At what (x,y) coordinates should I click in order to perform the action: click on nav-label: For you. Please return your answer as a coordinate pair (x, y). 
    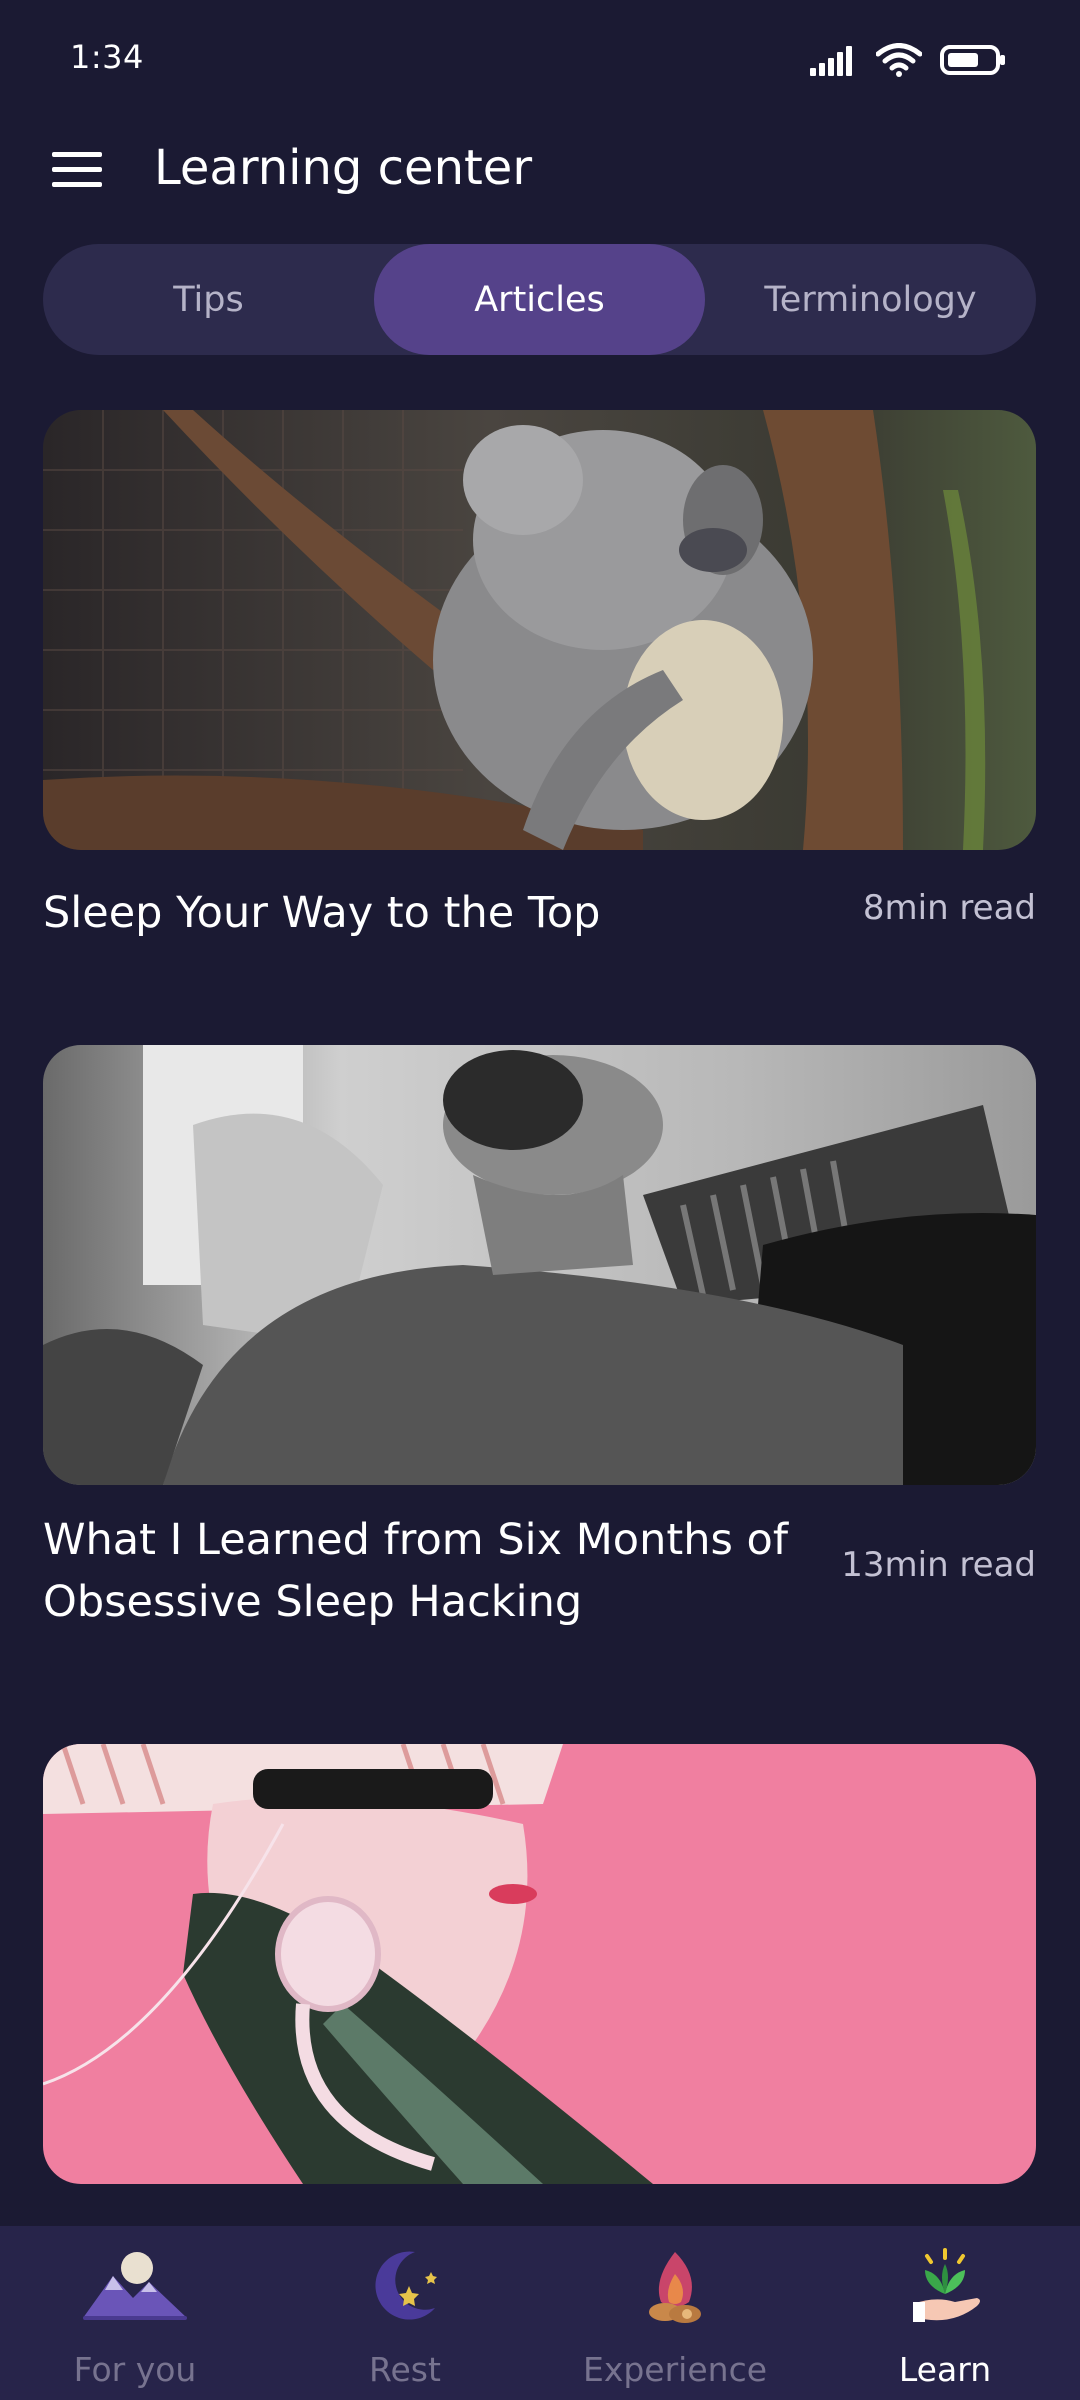
    Looking at the image, I should click on (135, 2369).